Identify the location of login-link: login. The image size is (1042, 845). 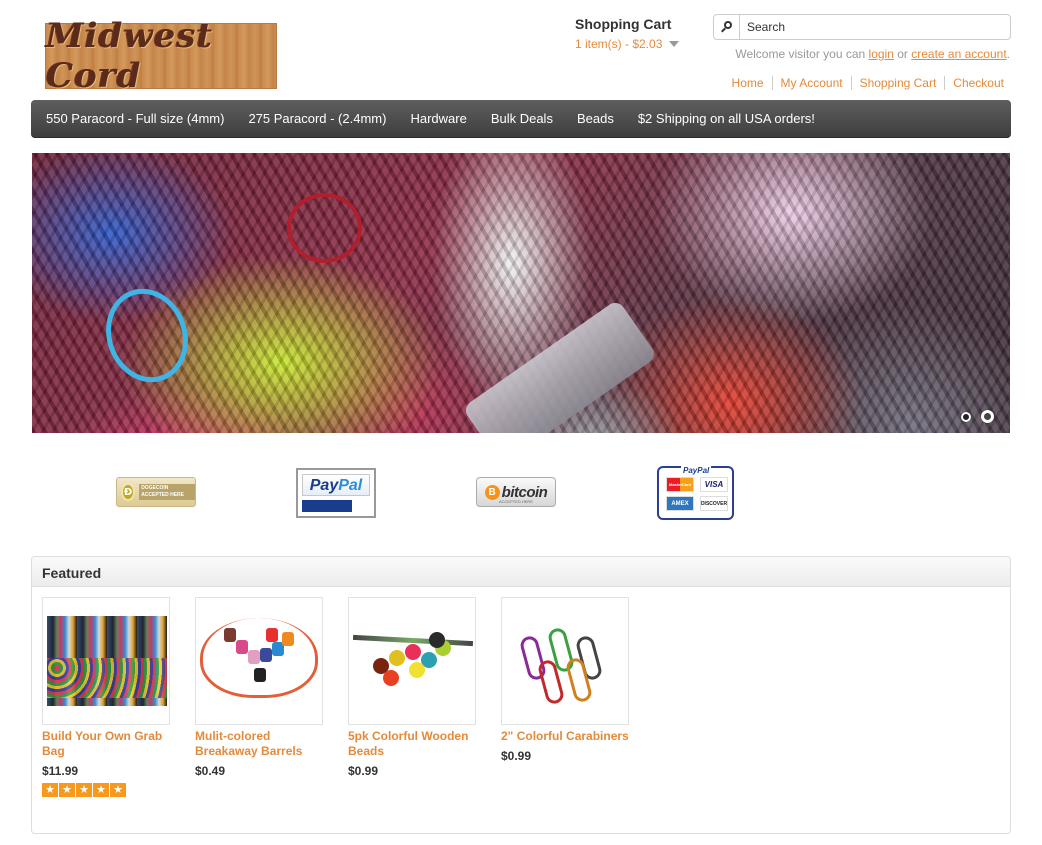
(881, 54).